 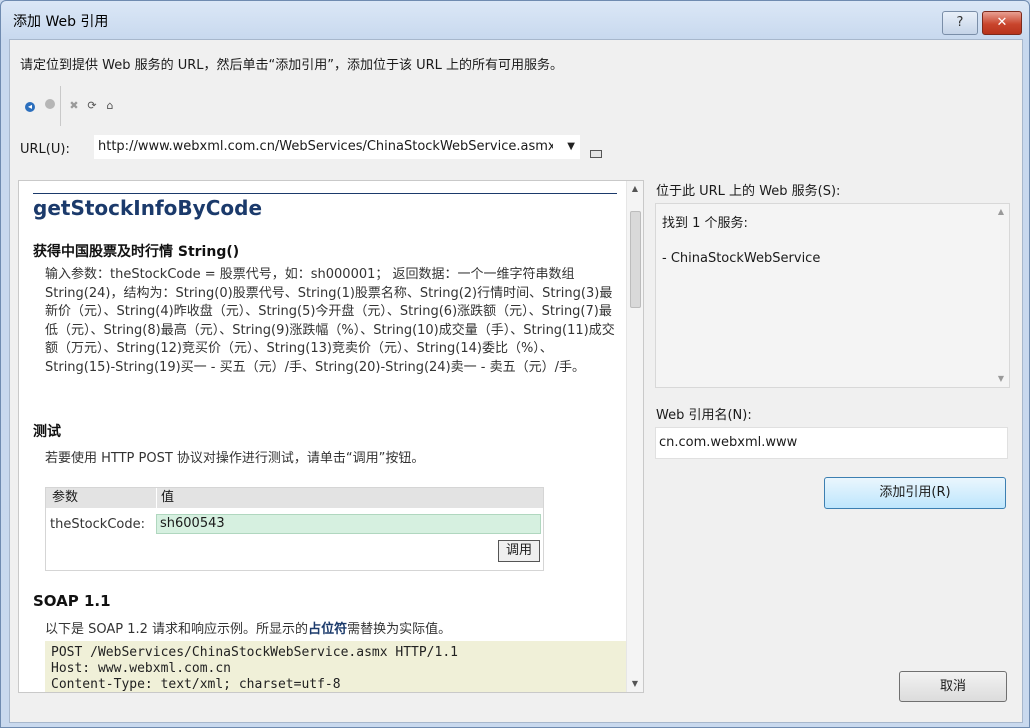 I want to click on back-icon: ◂, so click(x=30, y=106).